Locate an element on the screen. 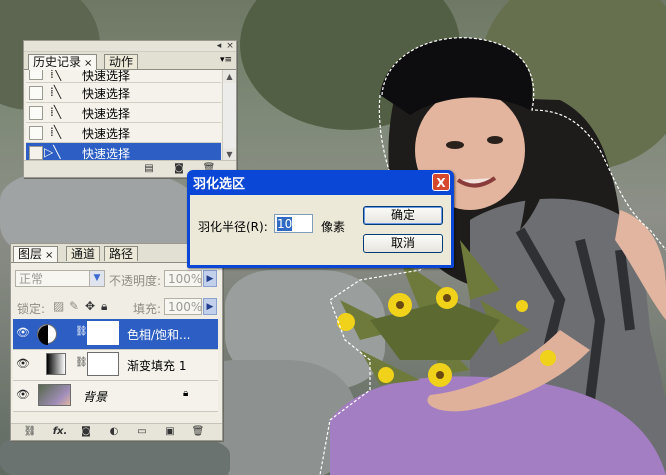 Image resolution: width=666 pixels, height=475 pixels. layers-footer: ⛓ fx. ◙ ◐ ▭ ▣ 🗑 is located at coordinates (116, 431).